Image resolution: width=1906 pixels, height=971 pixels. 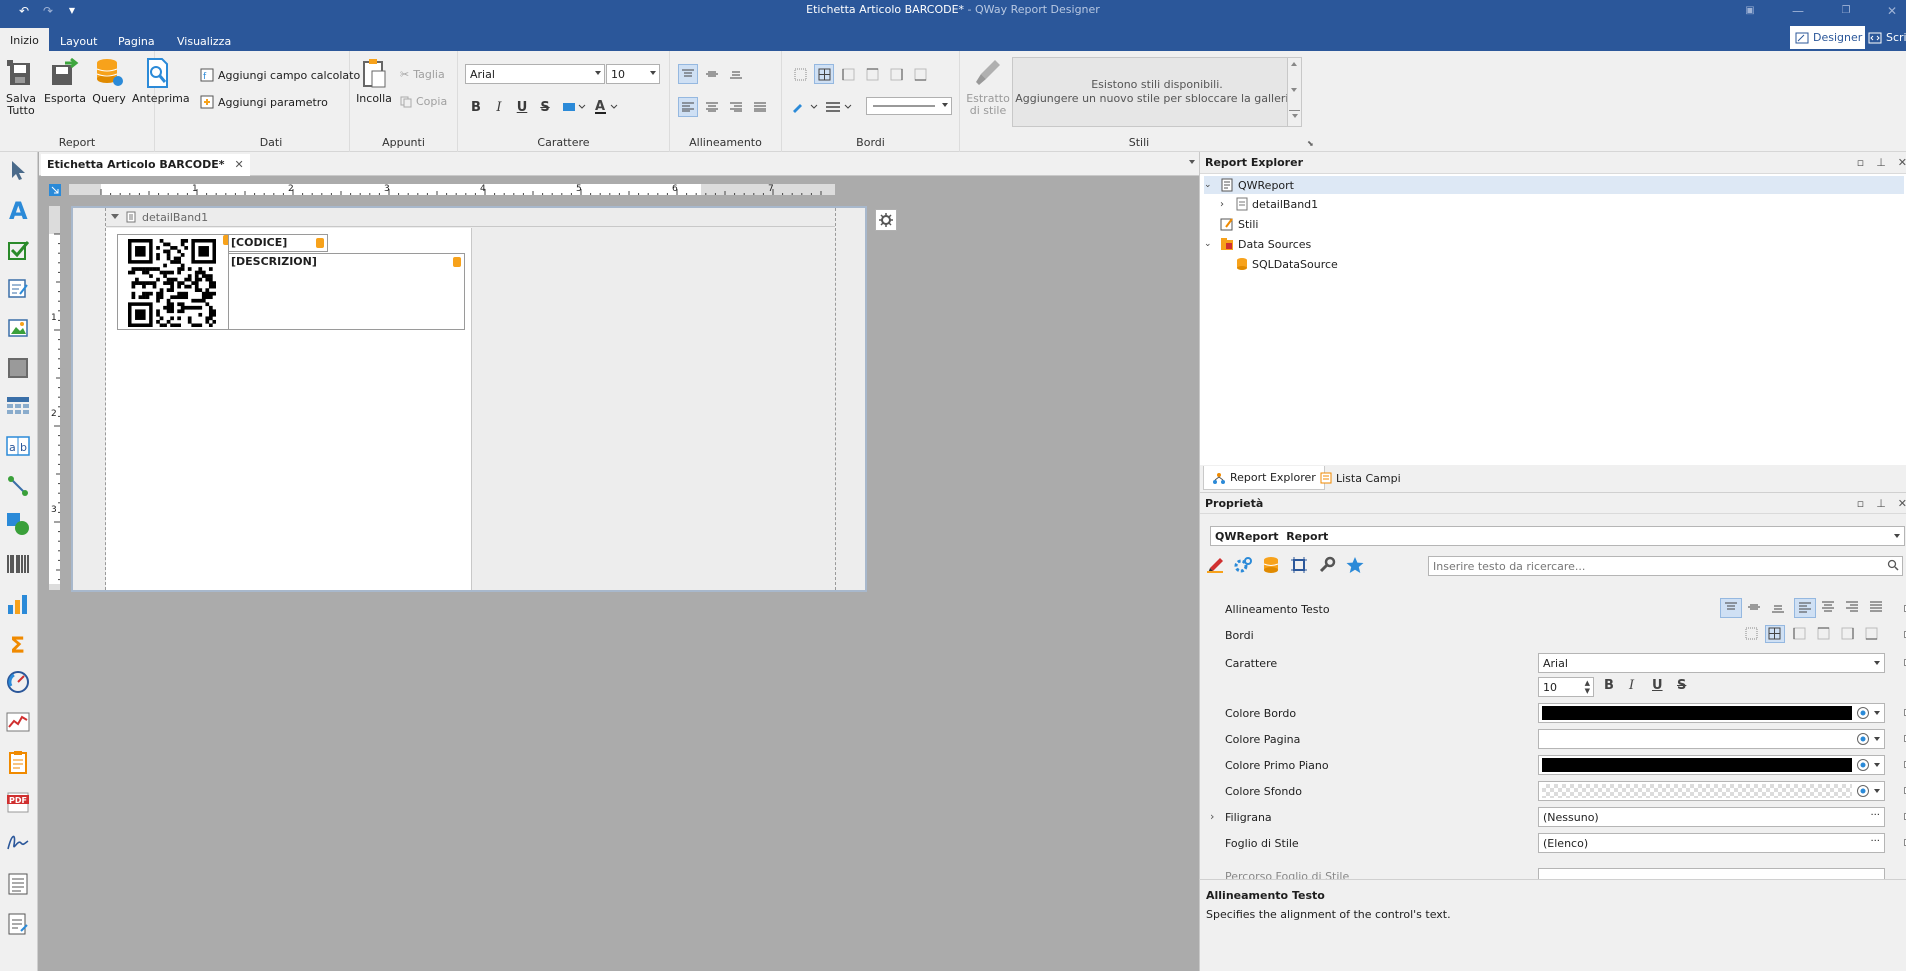 I want to click on border-bottom-toggle, so click(x=1872, y=634).